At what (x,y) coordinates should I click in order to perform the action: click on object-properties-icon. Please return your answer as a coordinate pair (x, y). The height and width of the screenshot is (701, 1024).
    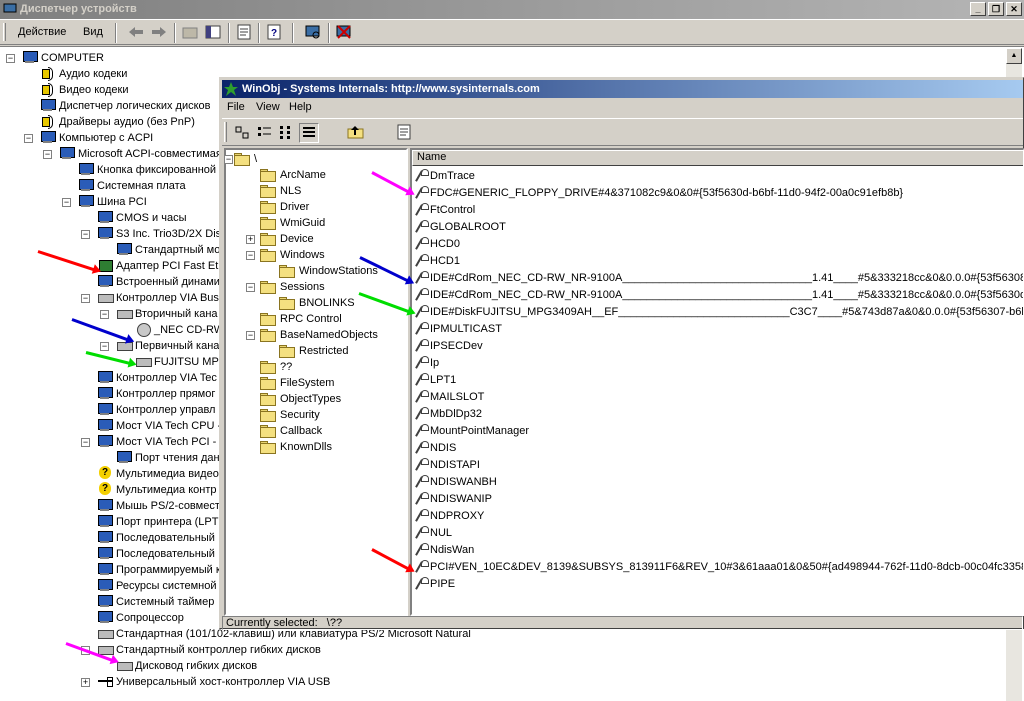
    Looking at the image, I should click on (404, 133).